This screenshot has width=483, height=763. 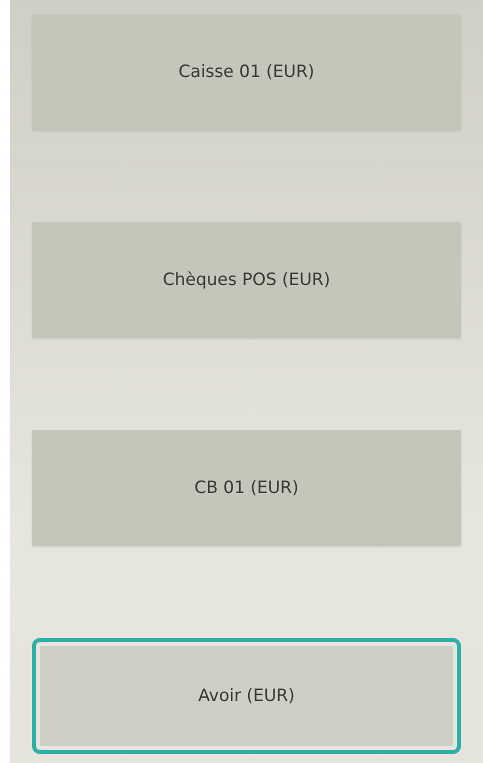 I want to click on payment-method-button: Caisse 01 (EUR), so click(x=246, y=72).